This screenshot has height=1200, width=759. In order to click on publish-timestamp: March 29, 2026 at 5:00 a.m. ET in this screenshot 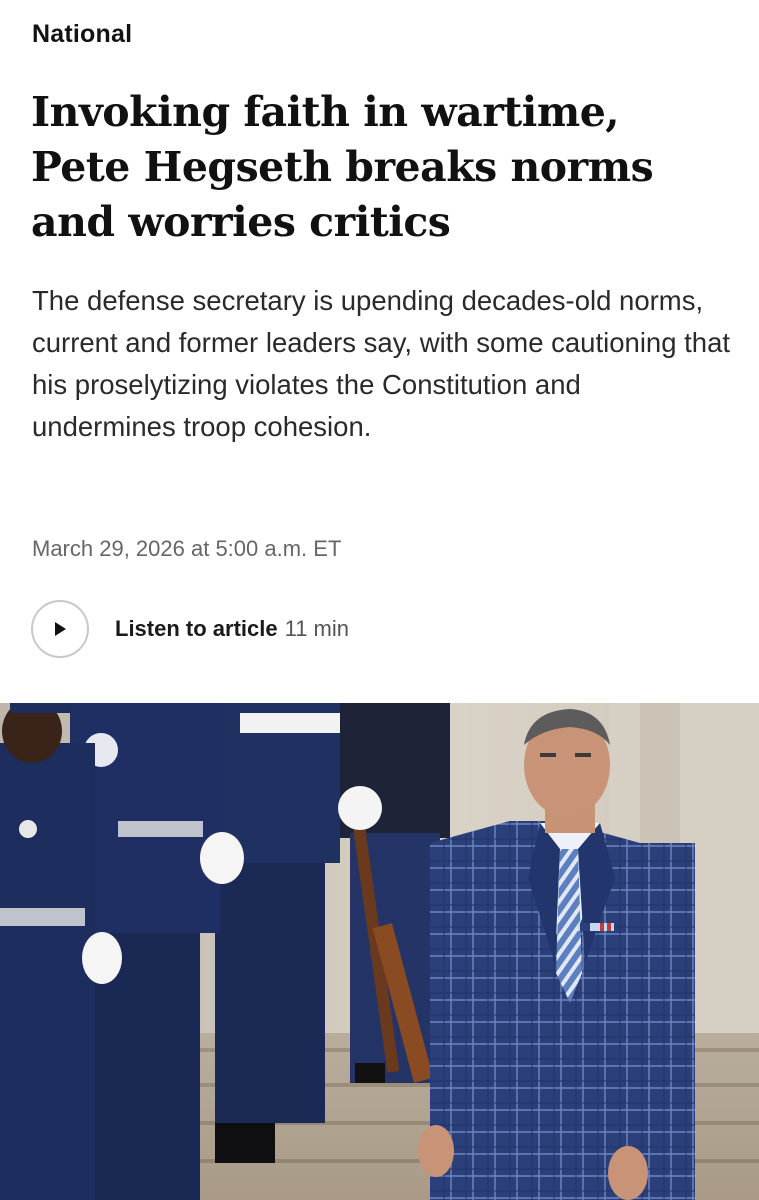, I will do `click(187, 548)`.